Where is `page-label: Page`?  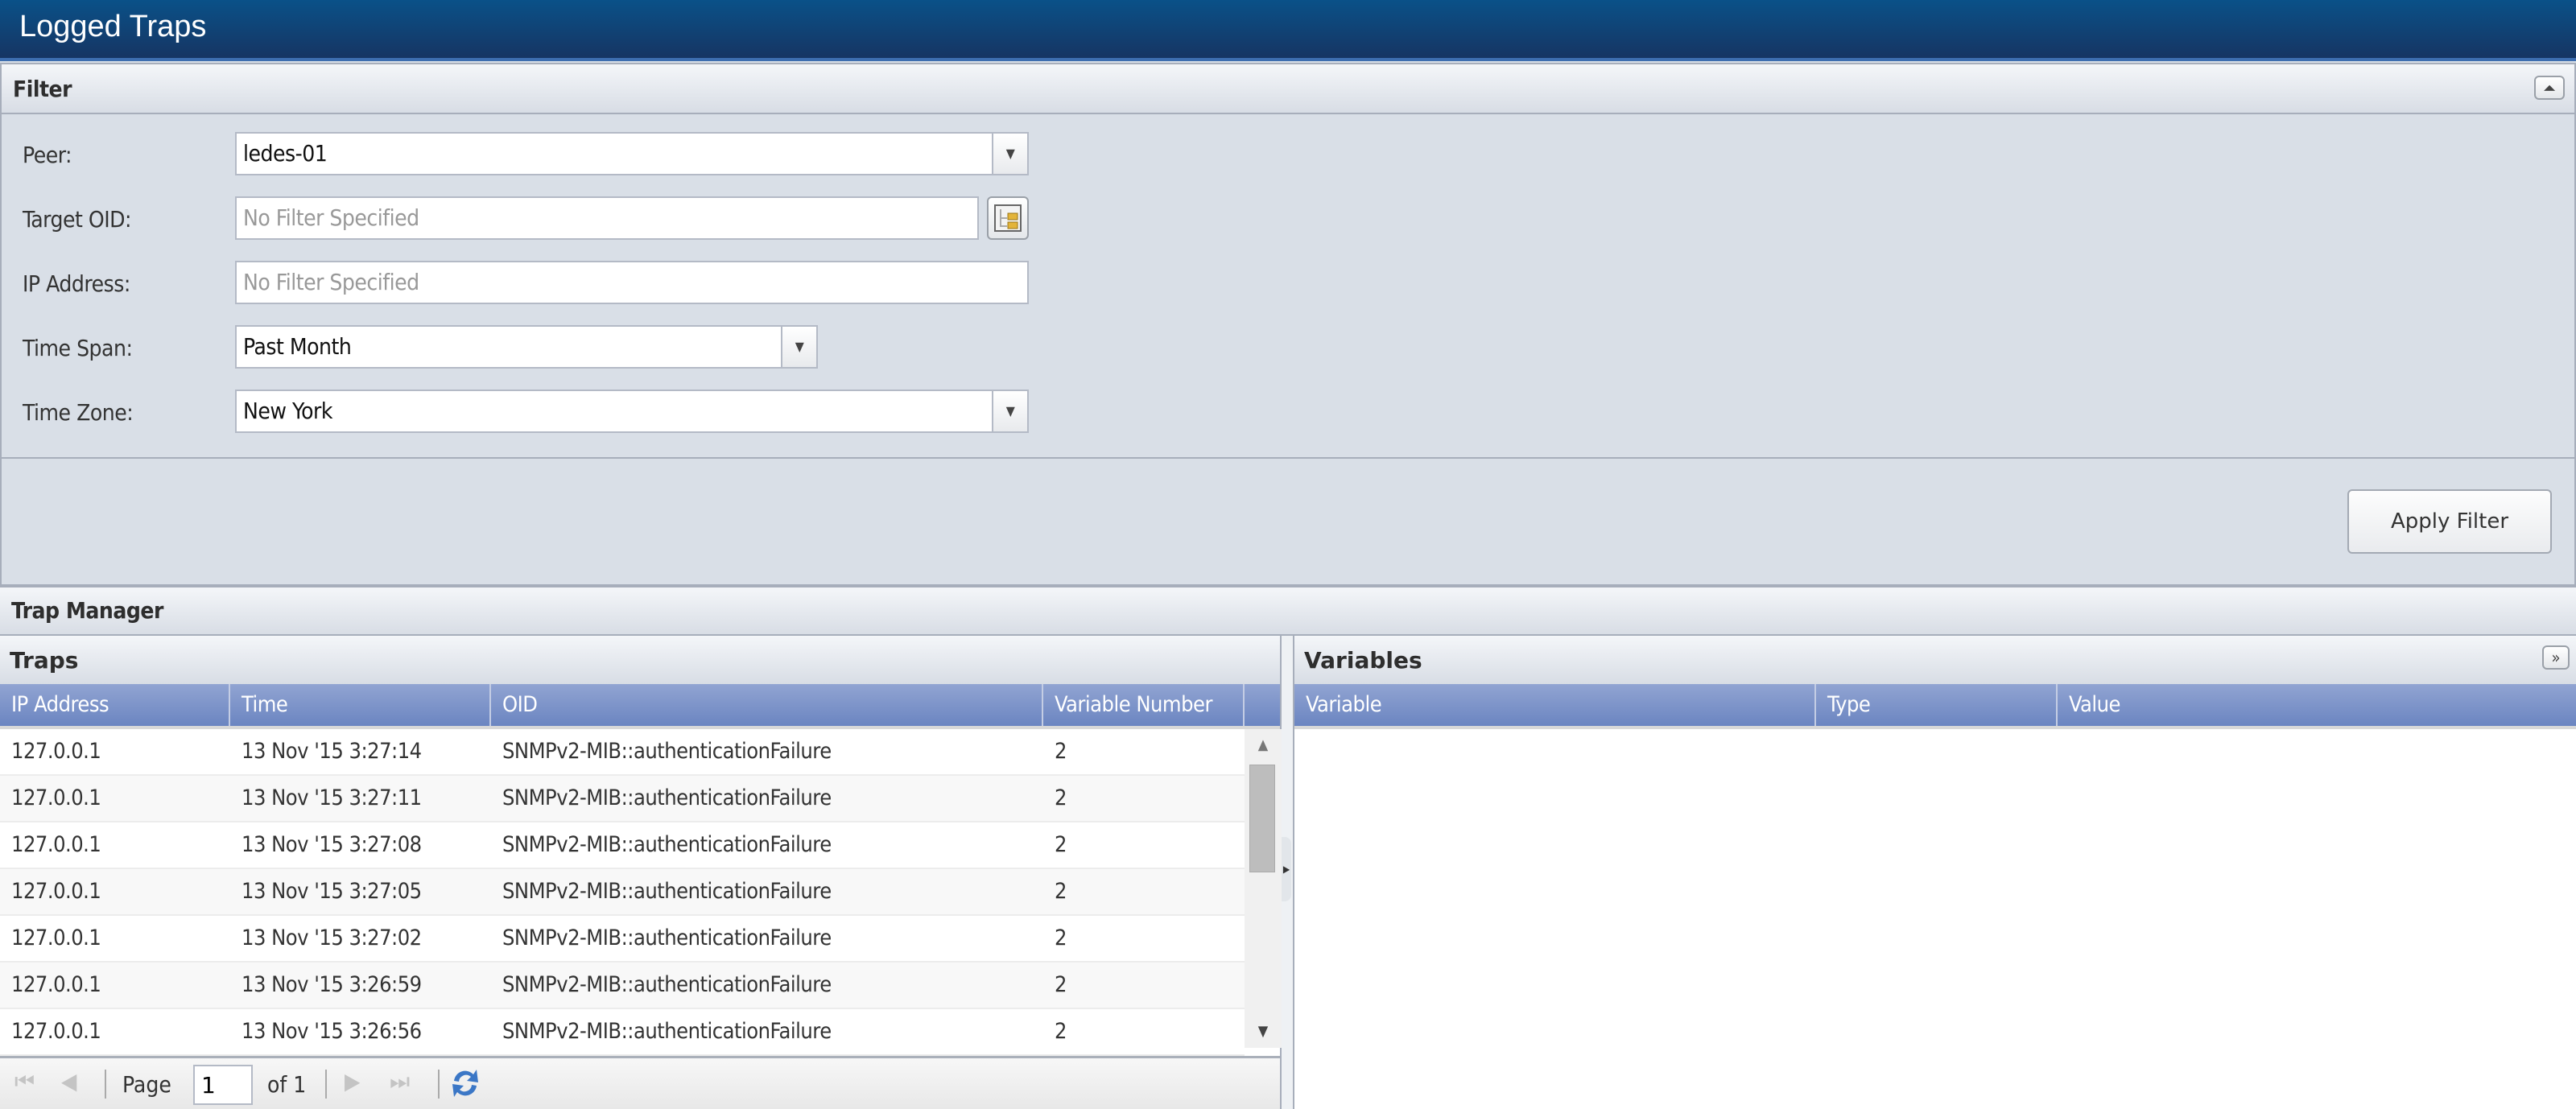
page-label: Page is located at coordinates (146, 1084).